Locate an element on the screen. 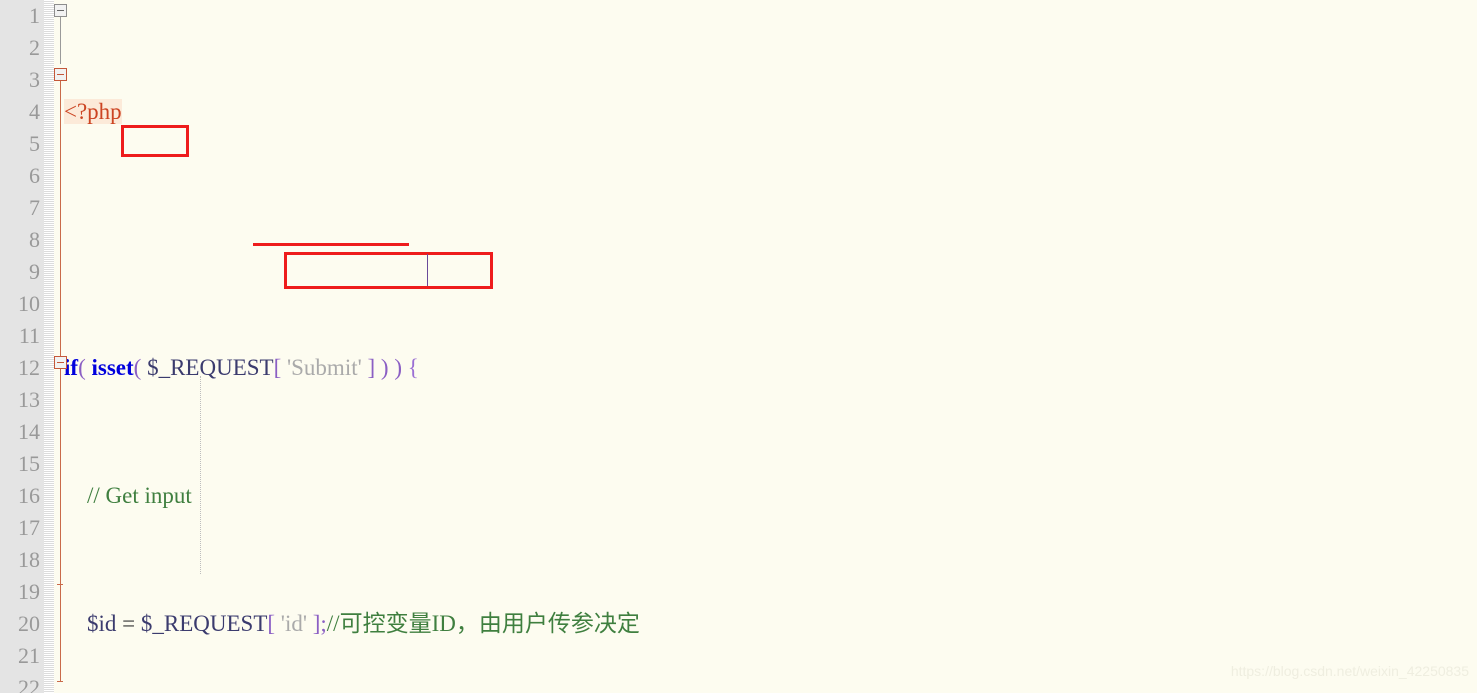 This screenshot has width=1477, height=693. line-number: 15 is located at coordinates (29, 463).